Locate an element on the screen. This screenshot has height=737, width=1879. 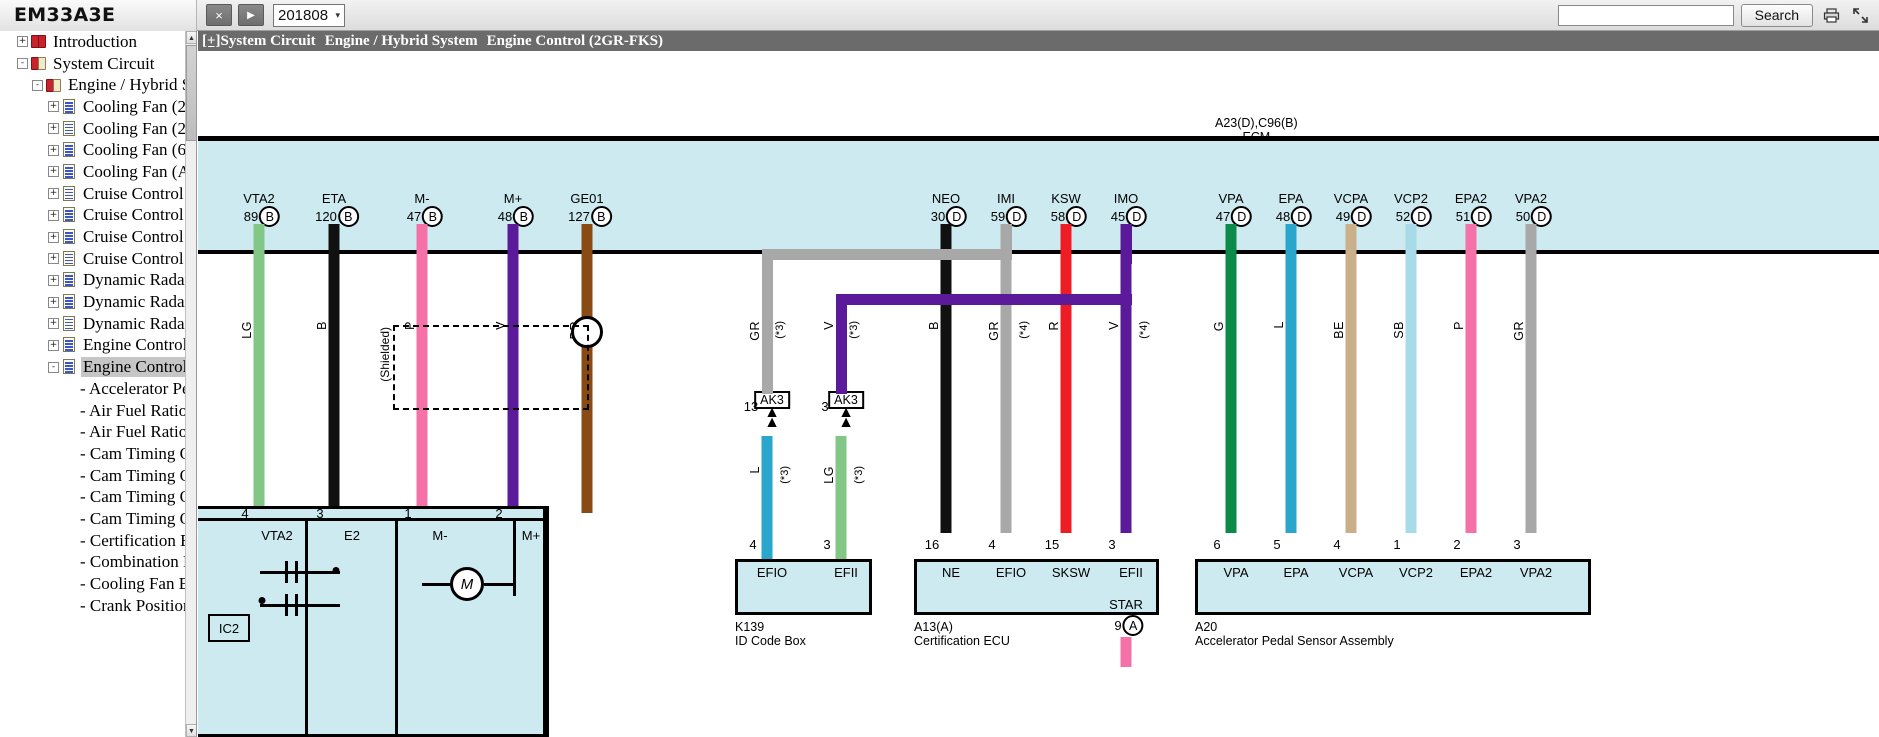
scrollbar-thumb is located at coordinates (191, 93).